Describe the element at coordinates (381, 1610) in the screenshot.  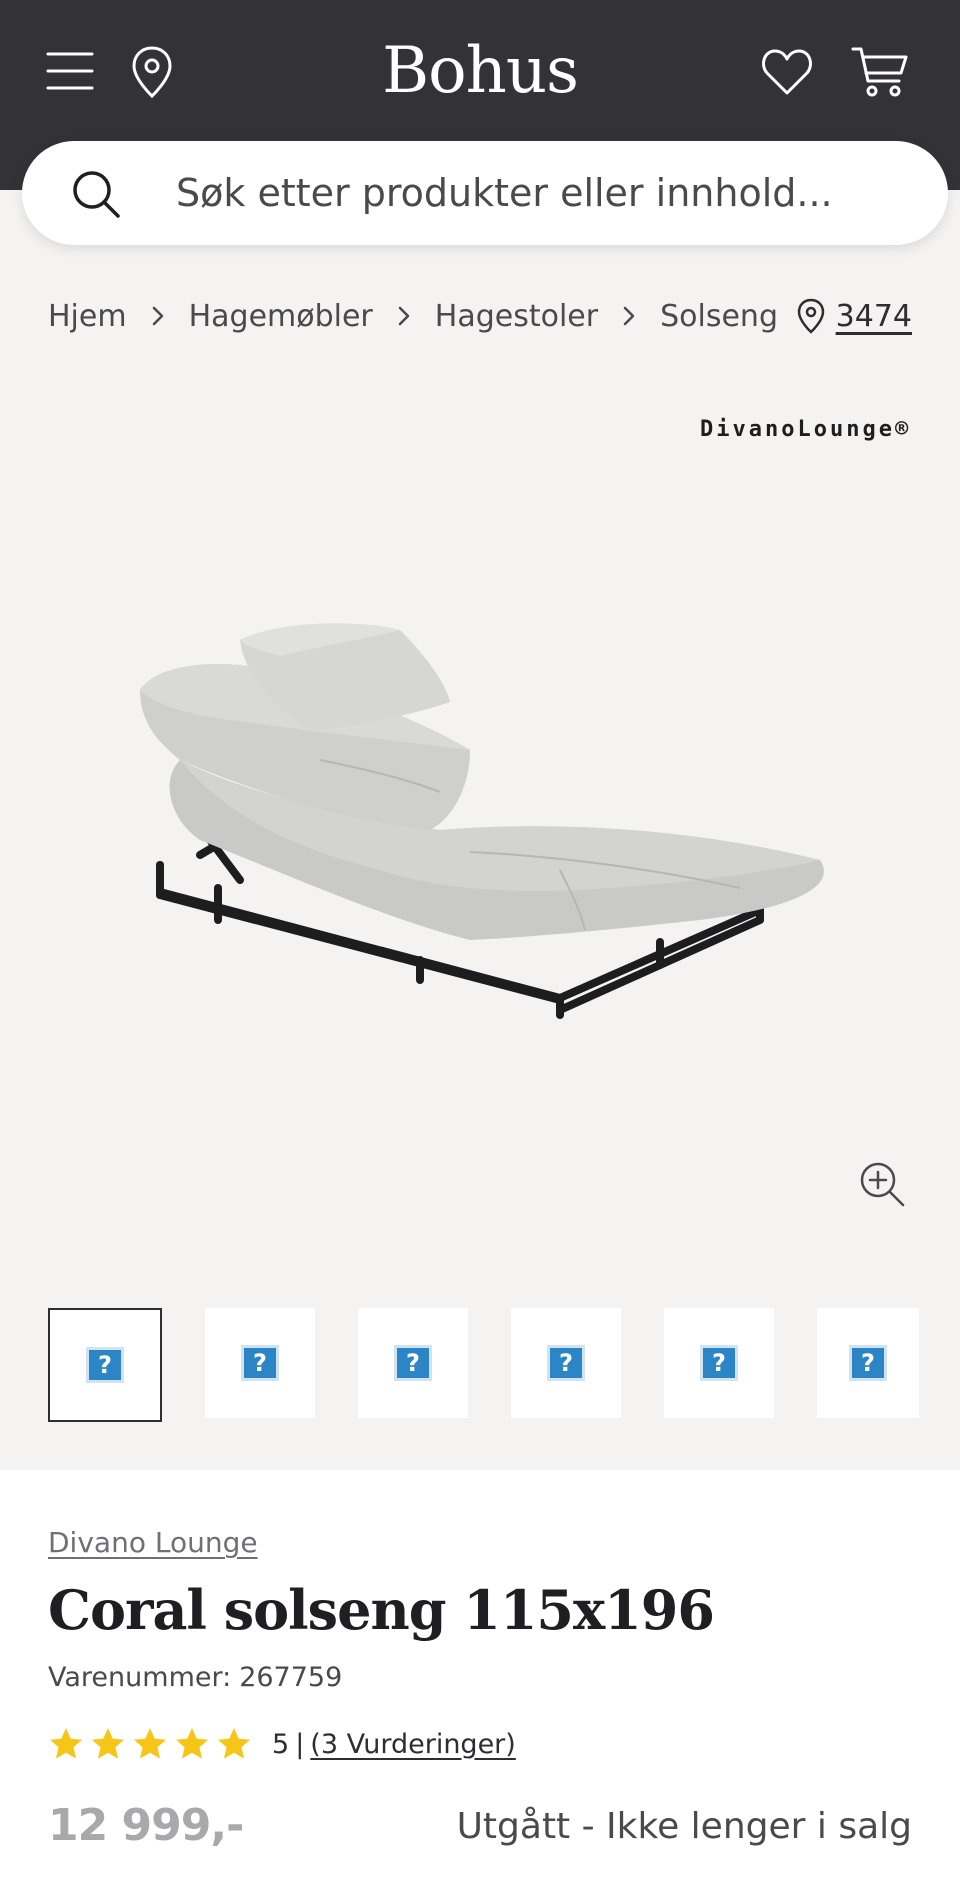
I see `product-title: Coral solseng 115x196` at that location.